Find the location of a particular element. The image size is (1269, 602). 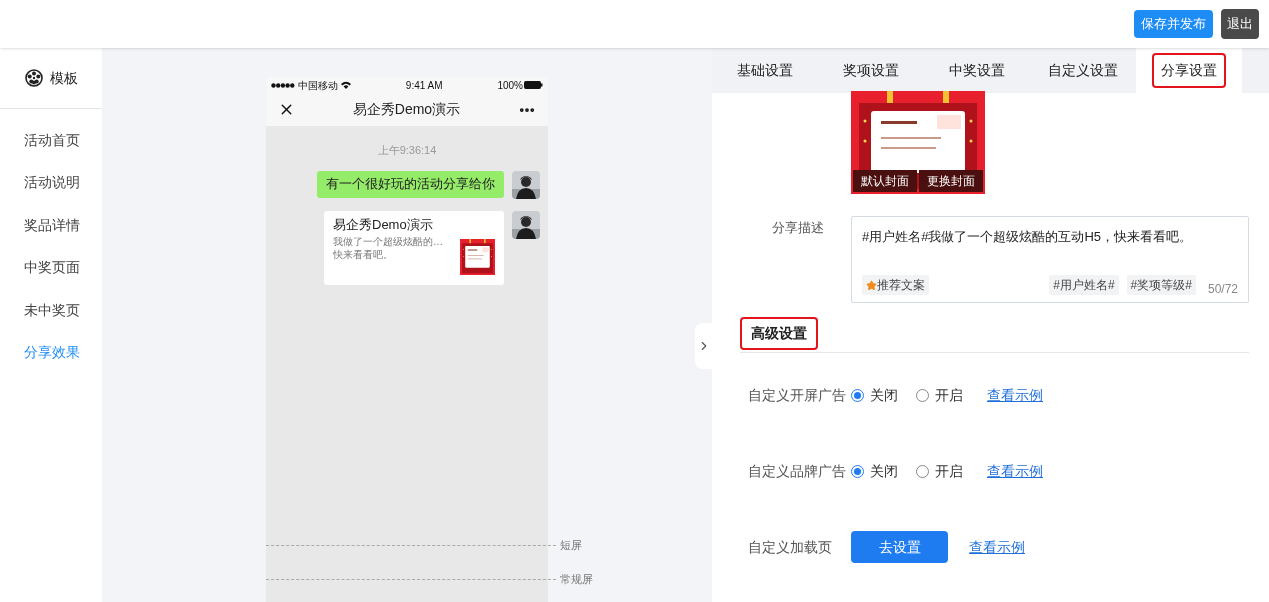

char-counter: 50/72 is located at coordinates (1222, 289).